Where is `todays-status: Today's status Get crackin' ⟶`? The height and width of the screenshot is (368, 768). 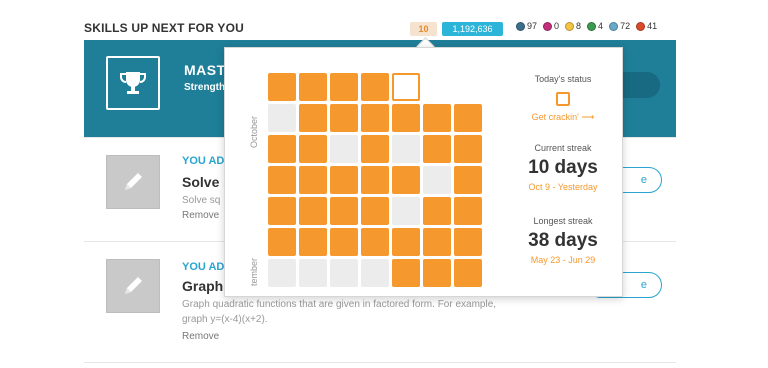
todays-status: Today's status Get crackin' ⟶ is located at coordinates (563, 98).